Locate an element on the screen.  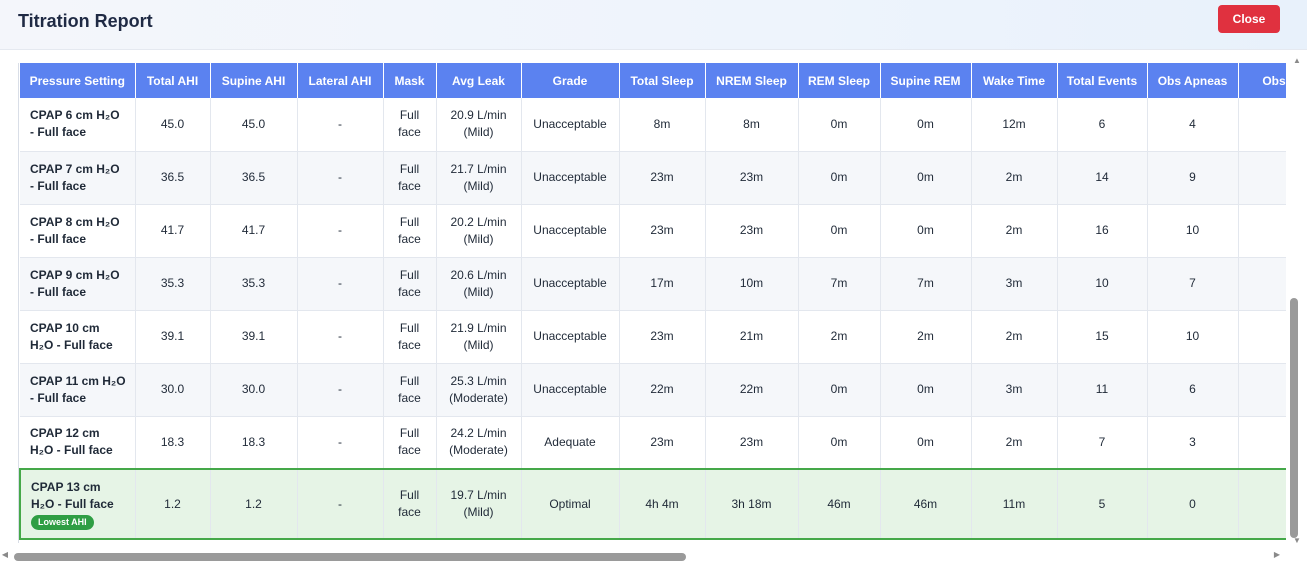
pressure-setting-cell-line1: CPAP 11 cm H₂O is located at coordinates (78, 380).